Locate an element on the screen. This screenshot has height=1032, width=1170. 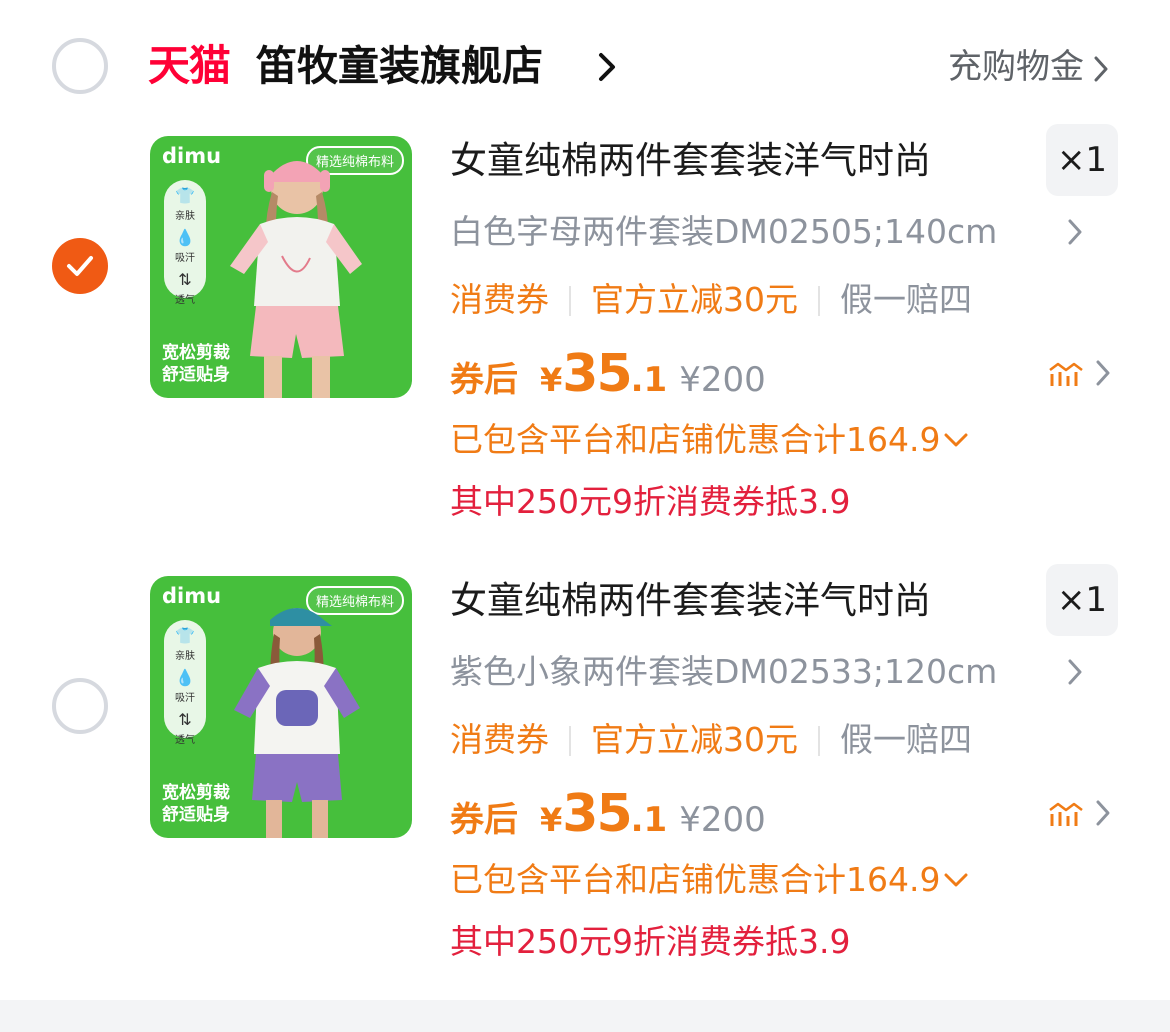
shop-header: 天猫 笛牧童装旗舰店 充购物金 is located at coordinates (585, 65).